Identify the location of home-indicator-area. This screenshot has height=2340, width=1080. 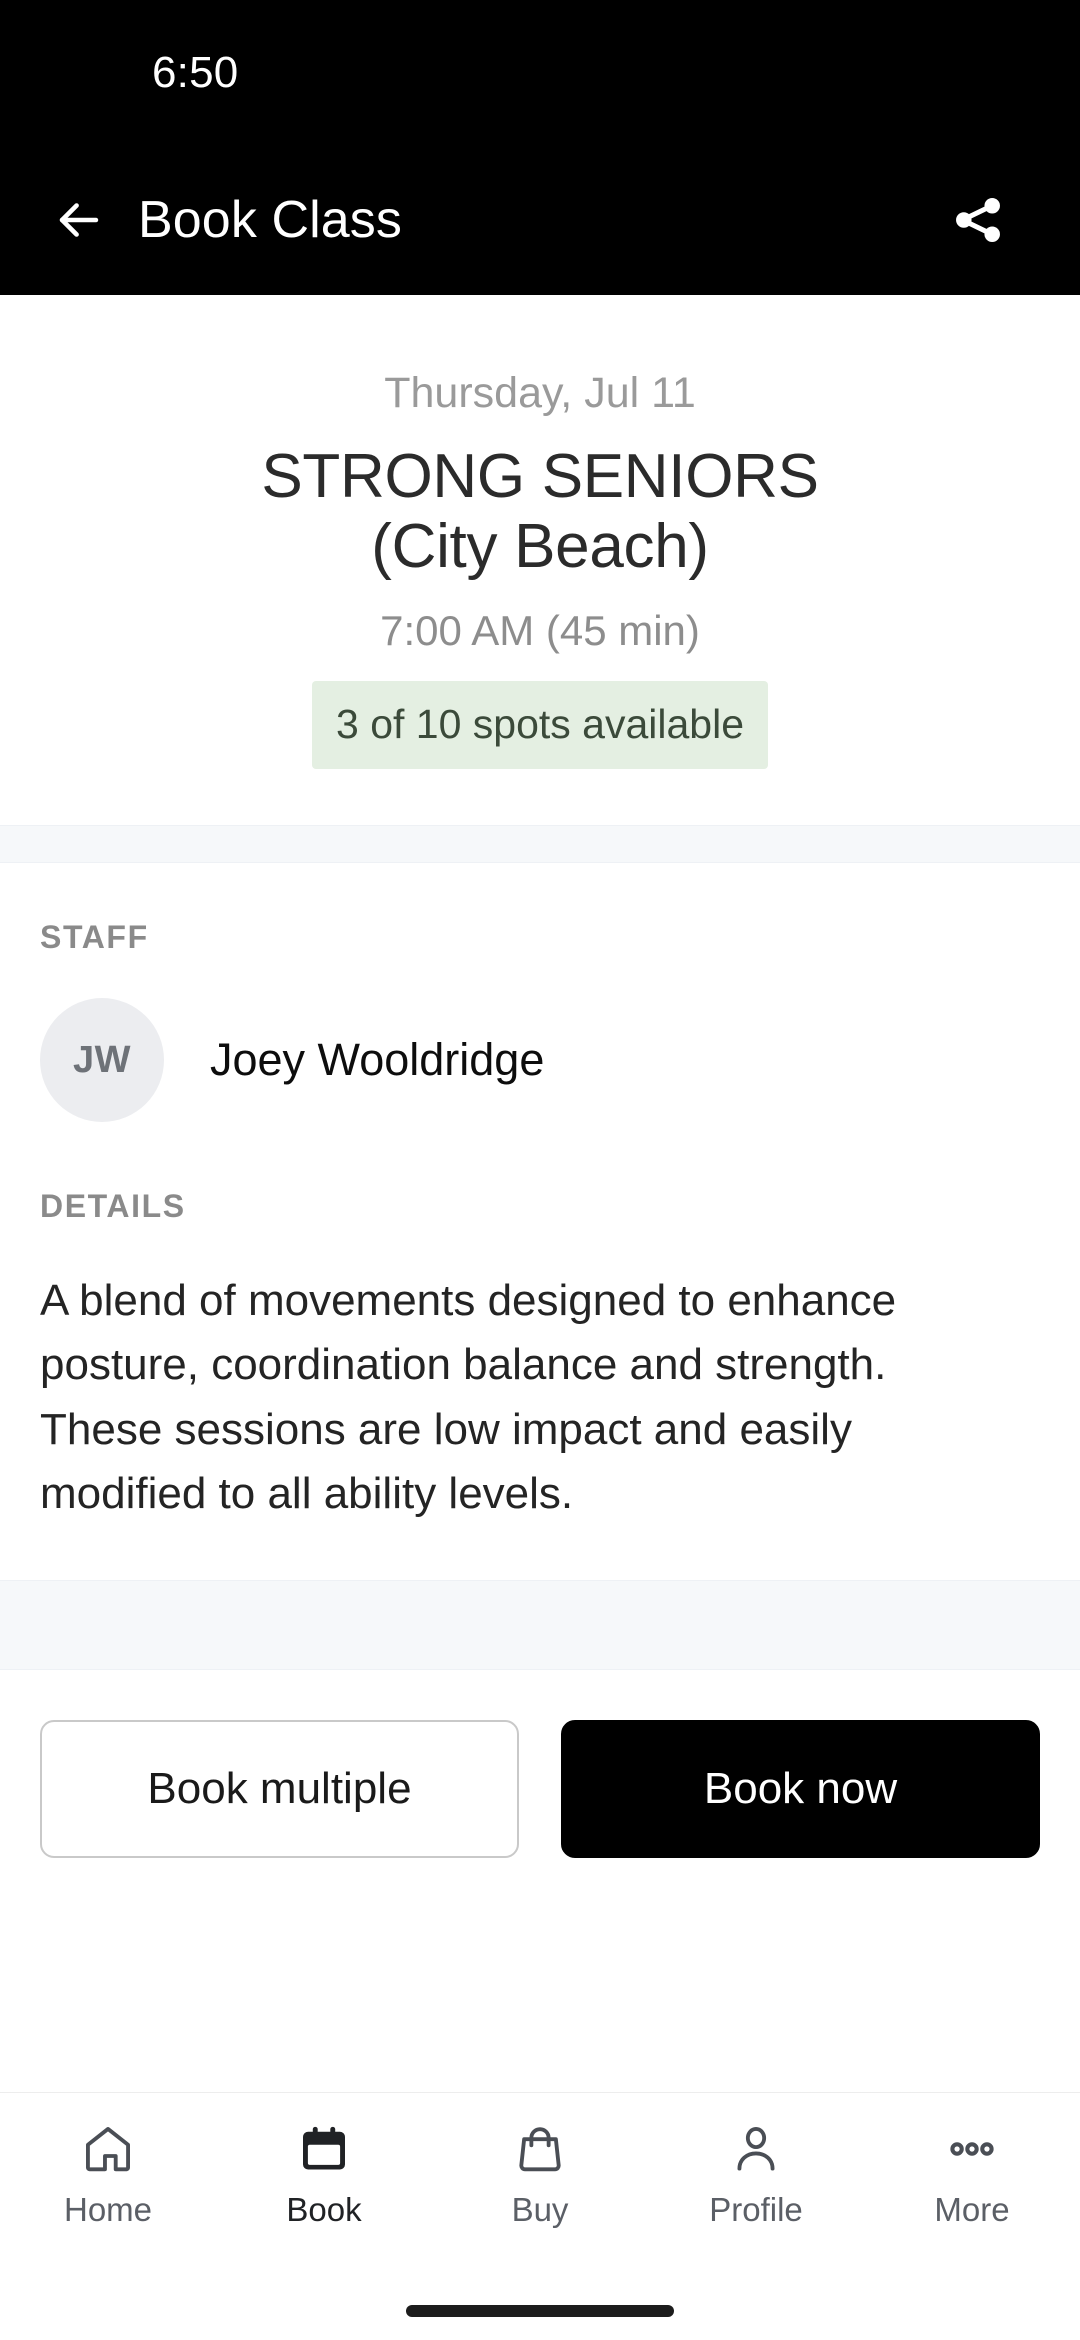
(540, 2311).